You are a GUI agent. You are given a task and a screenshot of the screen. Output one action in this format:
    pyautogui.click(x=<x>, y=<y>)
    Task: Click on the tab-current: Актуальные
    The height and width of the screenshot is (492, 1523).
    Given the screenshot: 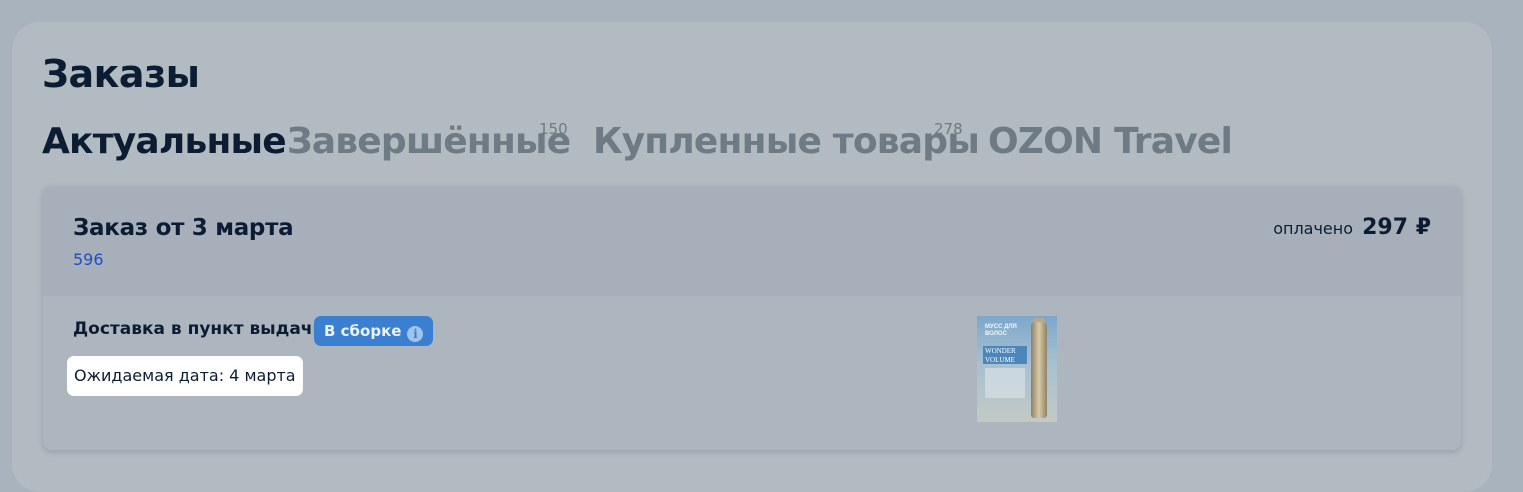 What is the action you would take?
    pyautogui.click(x=164, y=142)
    